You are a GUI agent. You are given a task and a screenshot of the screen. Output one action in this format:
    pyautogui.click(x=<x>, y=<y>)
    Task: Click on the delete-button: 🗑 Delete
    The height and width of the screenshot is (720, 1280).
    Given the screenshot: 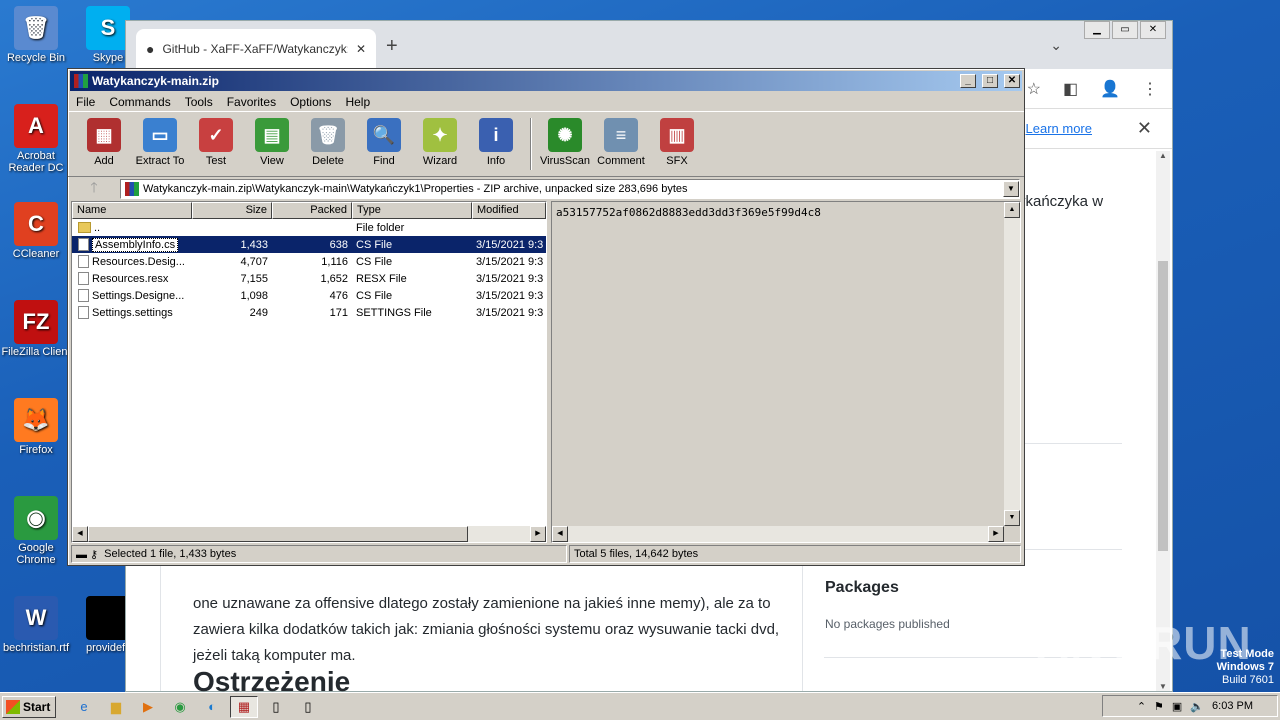 What is the action you would take?
    pyautogui.click(x=328, y=144)
    